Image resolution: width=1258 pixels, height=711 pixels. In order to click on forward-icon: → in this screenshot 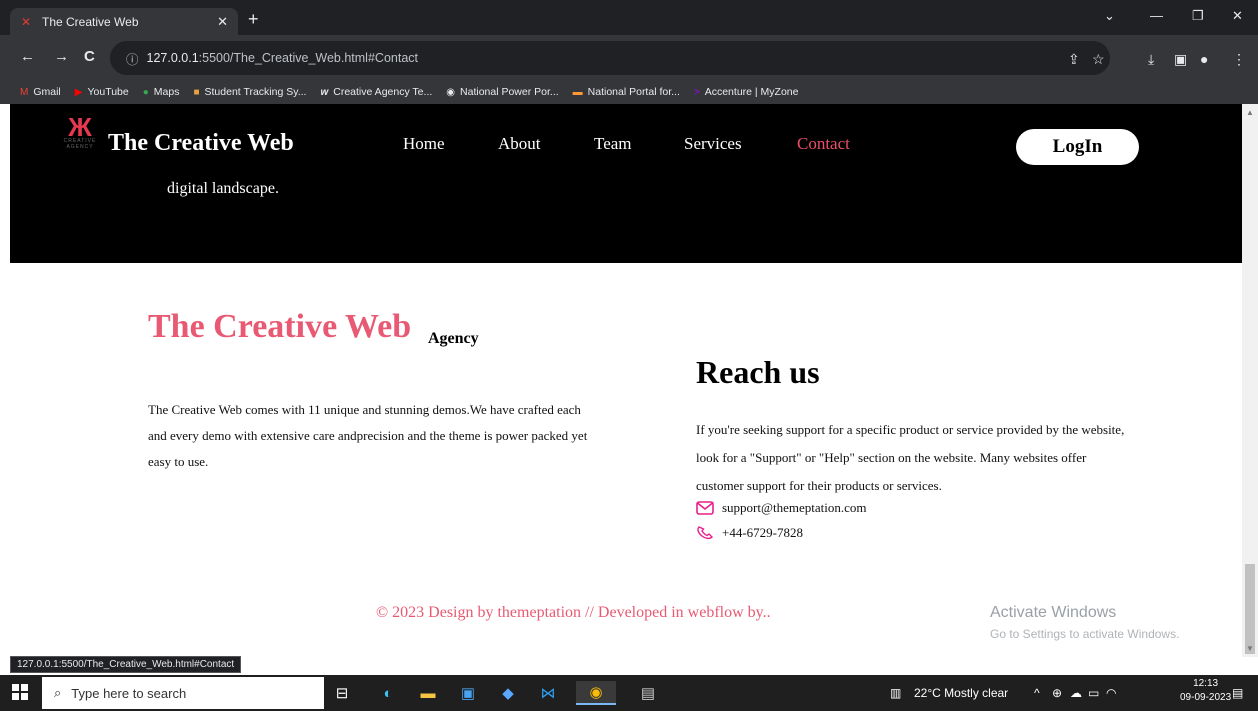, I will do `click(61, 56)`.